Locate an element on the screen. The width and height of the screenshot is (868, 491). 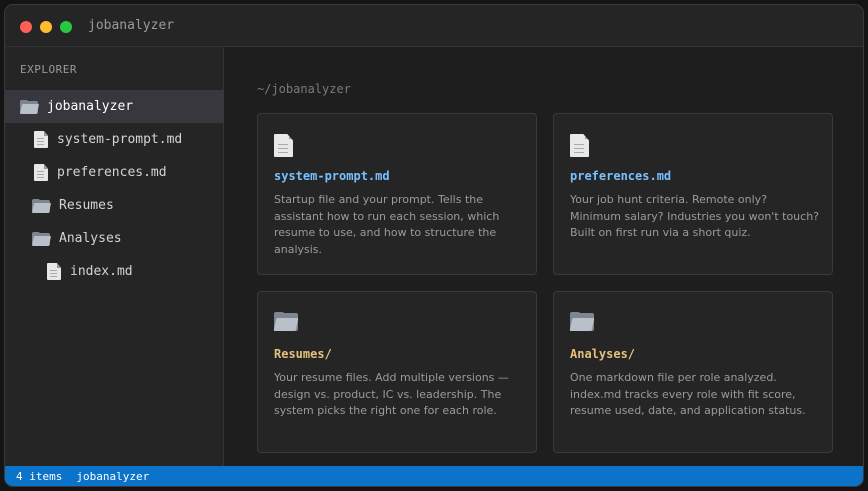
sidebar-item-label: Resumes is located at coordinates (86, 205).